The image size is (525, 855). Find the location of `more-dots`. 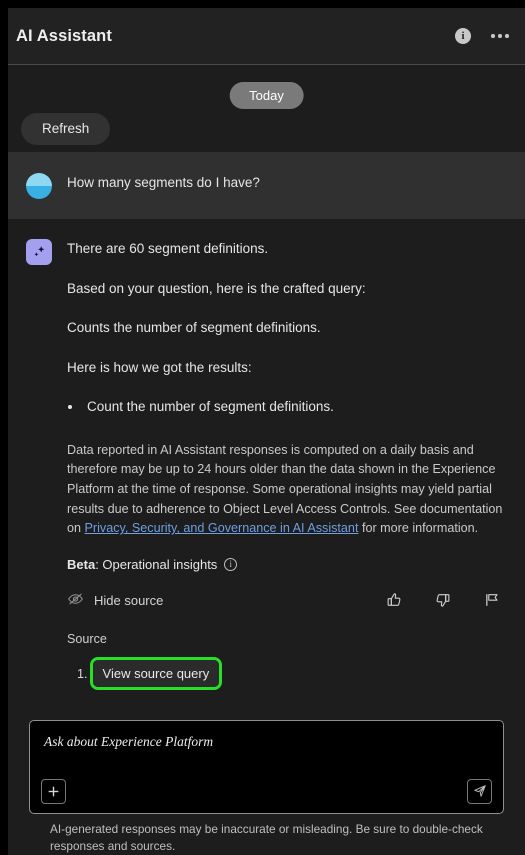

more-dots is located at coordinates (500, 36).